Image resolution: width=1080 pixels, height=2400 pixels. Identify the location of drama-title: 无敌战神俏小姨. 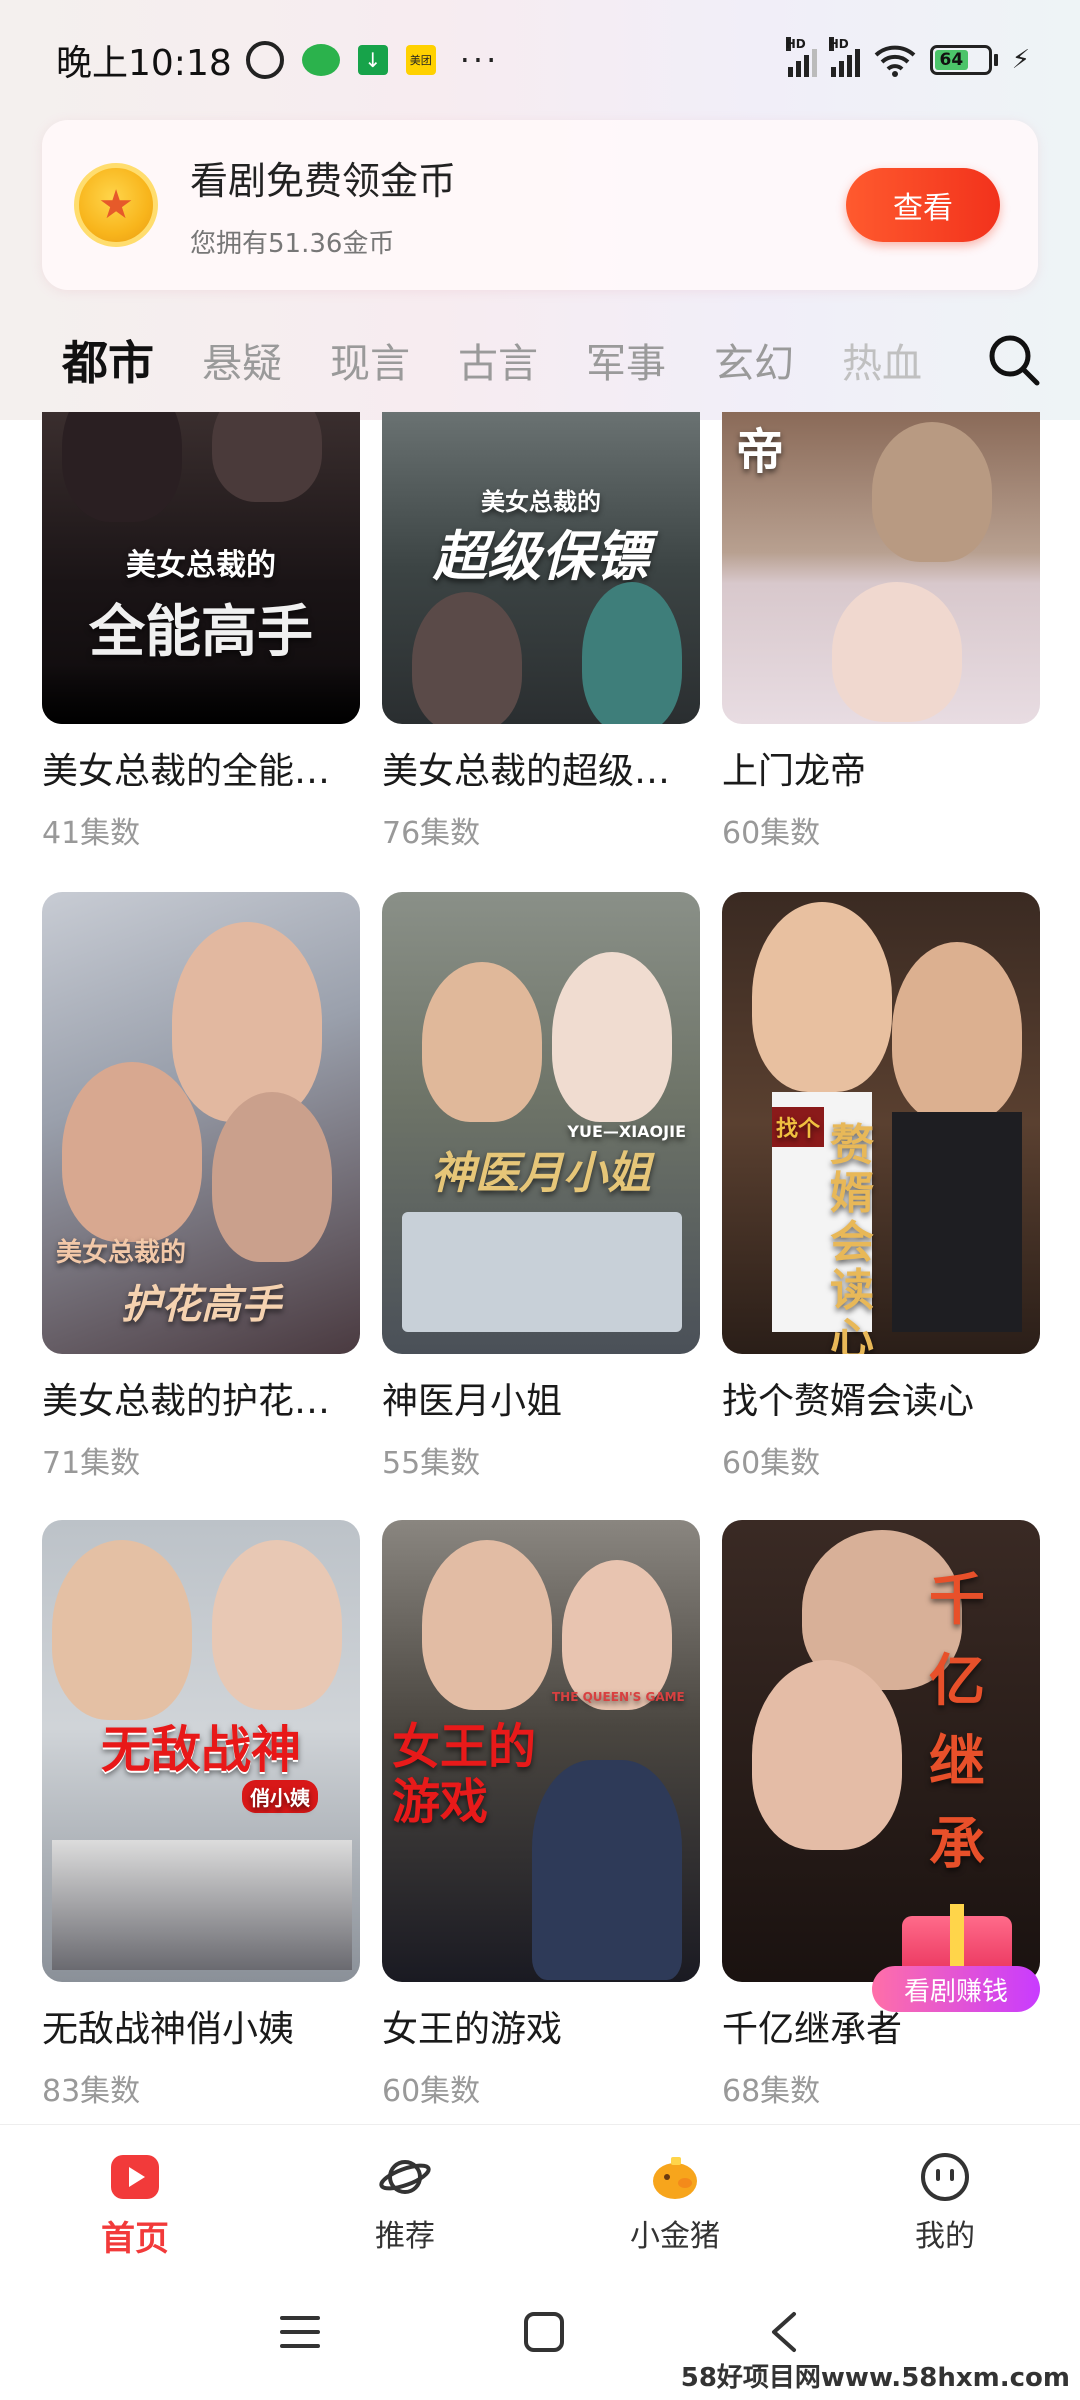
(201, 2026).